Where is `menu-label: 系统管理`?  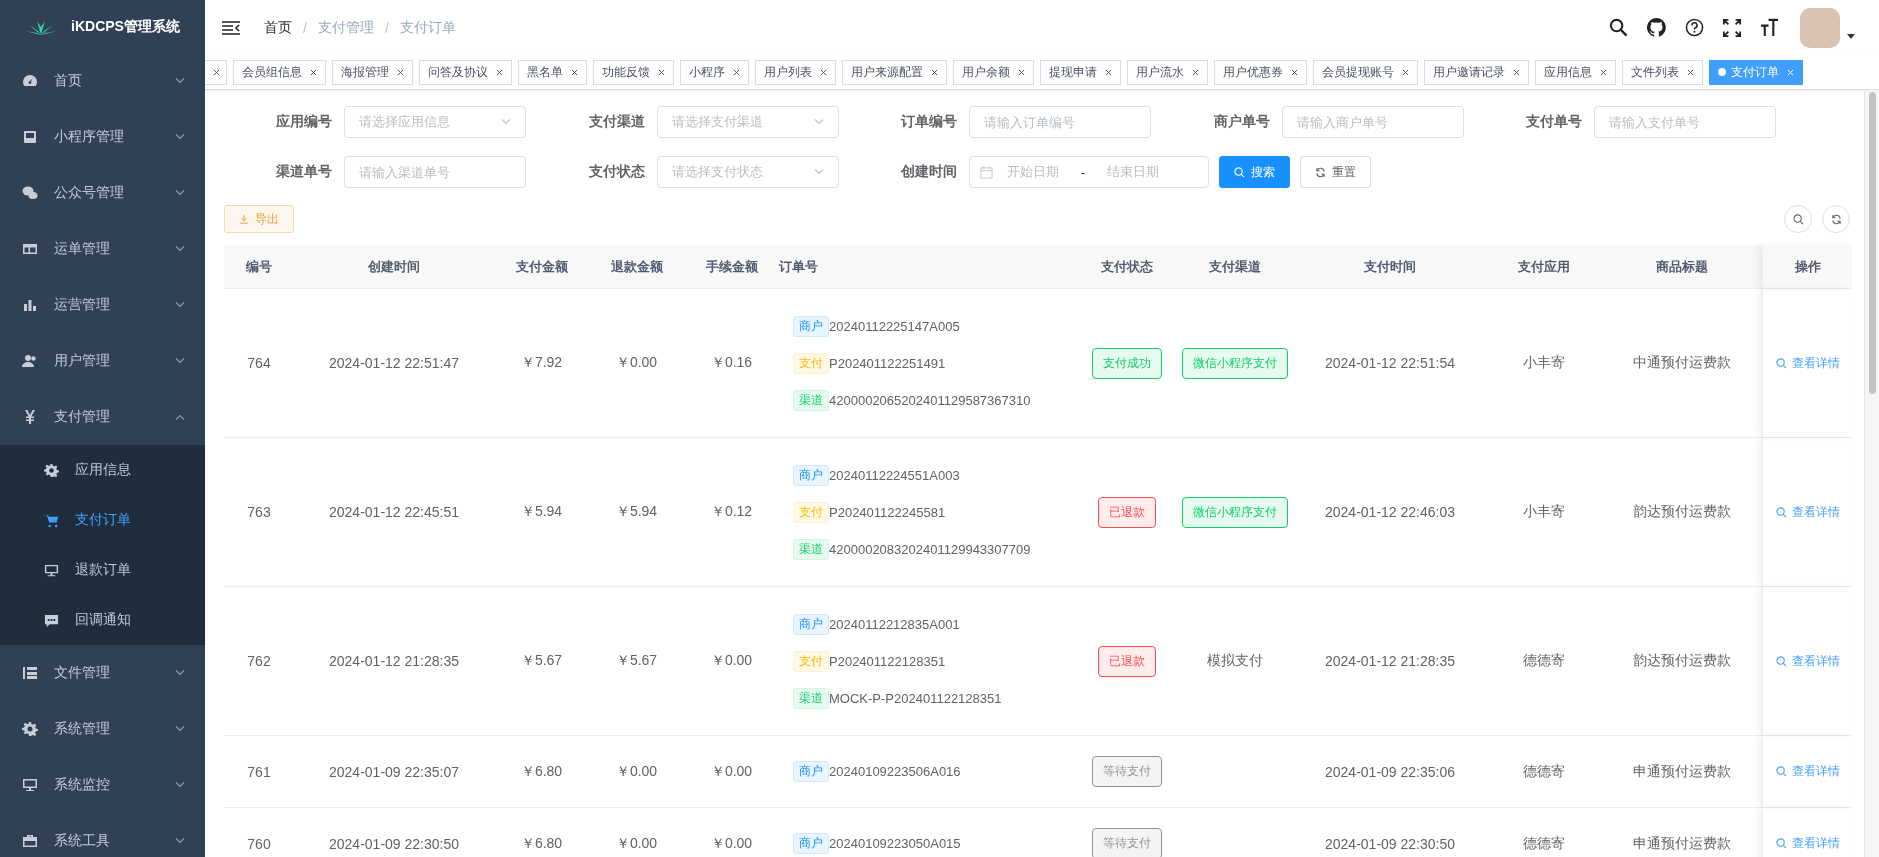
menu-label: 系统管理 is located at coordinates (82, 729).